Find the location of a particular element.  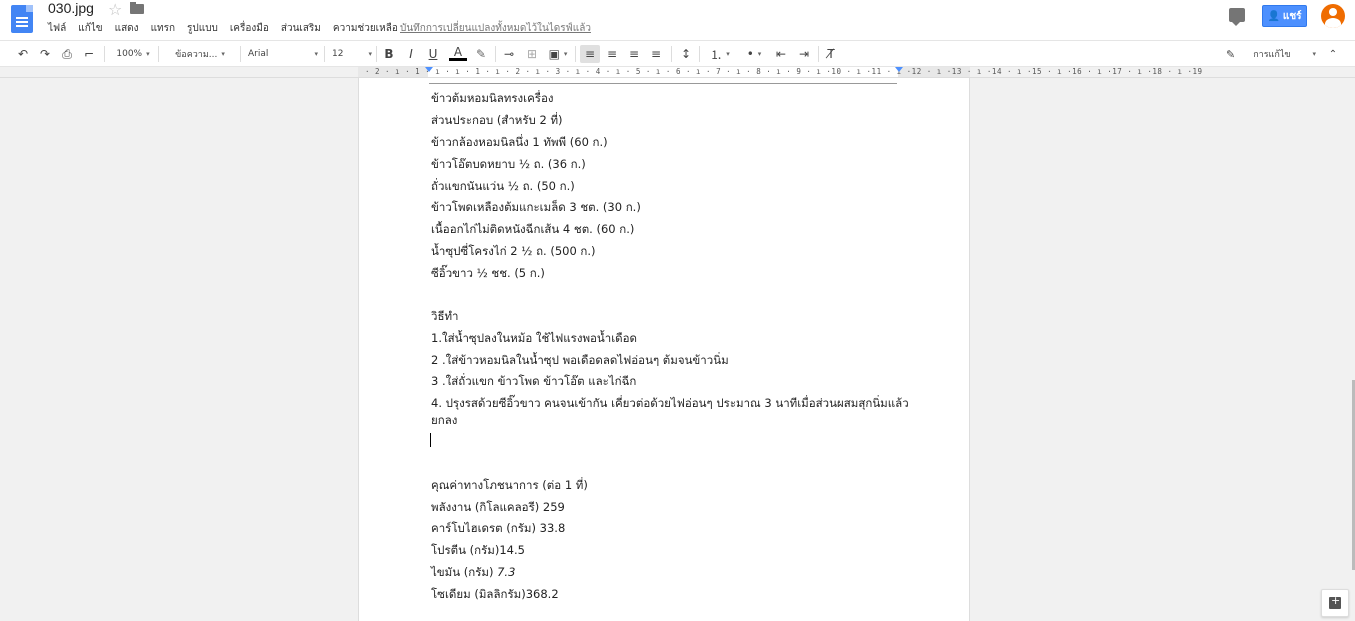

ingredient-line: ถั่วแขกนันแว่น ½ ถ. (50 ก.) is located at coordinates (503, 186).